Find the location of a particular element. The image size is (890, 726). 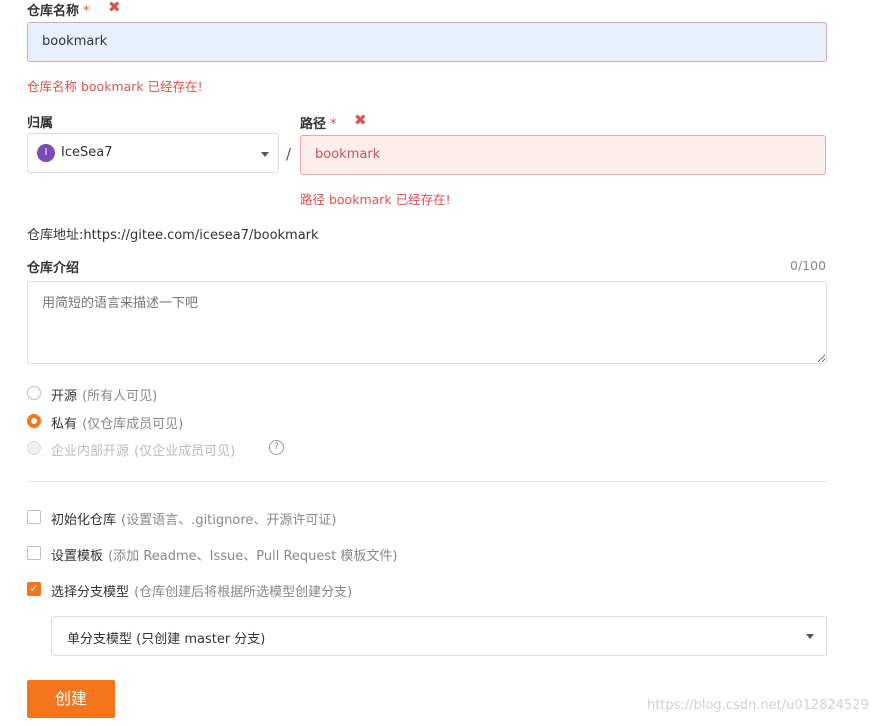

path-label-text: 路径 is located at coordinates (313, 124).